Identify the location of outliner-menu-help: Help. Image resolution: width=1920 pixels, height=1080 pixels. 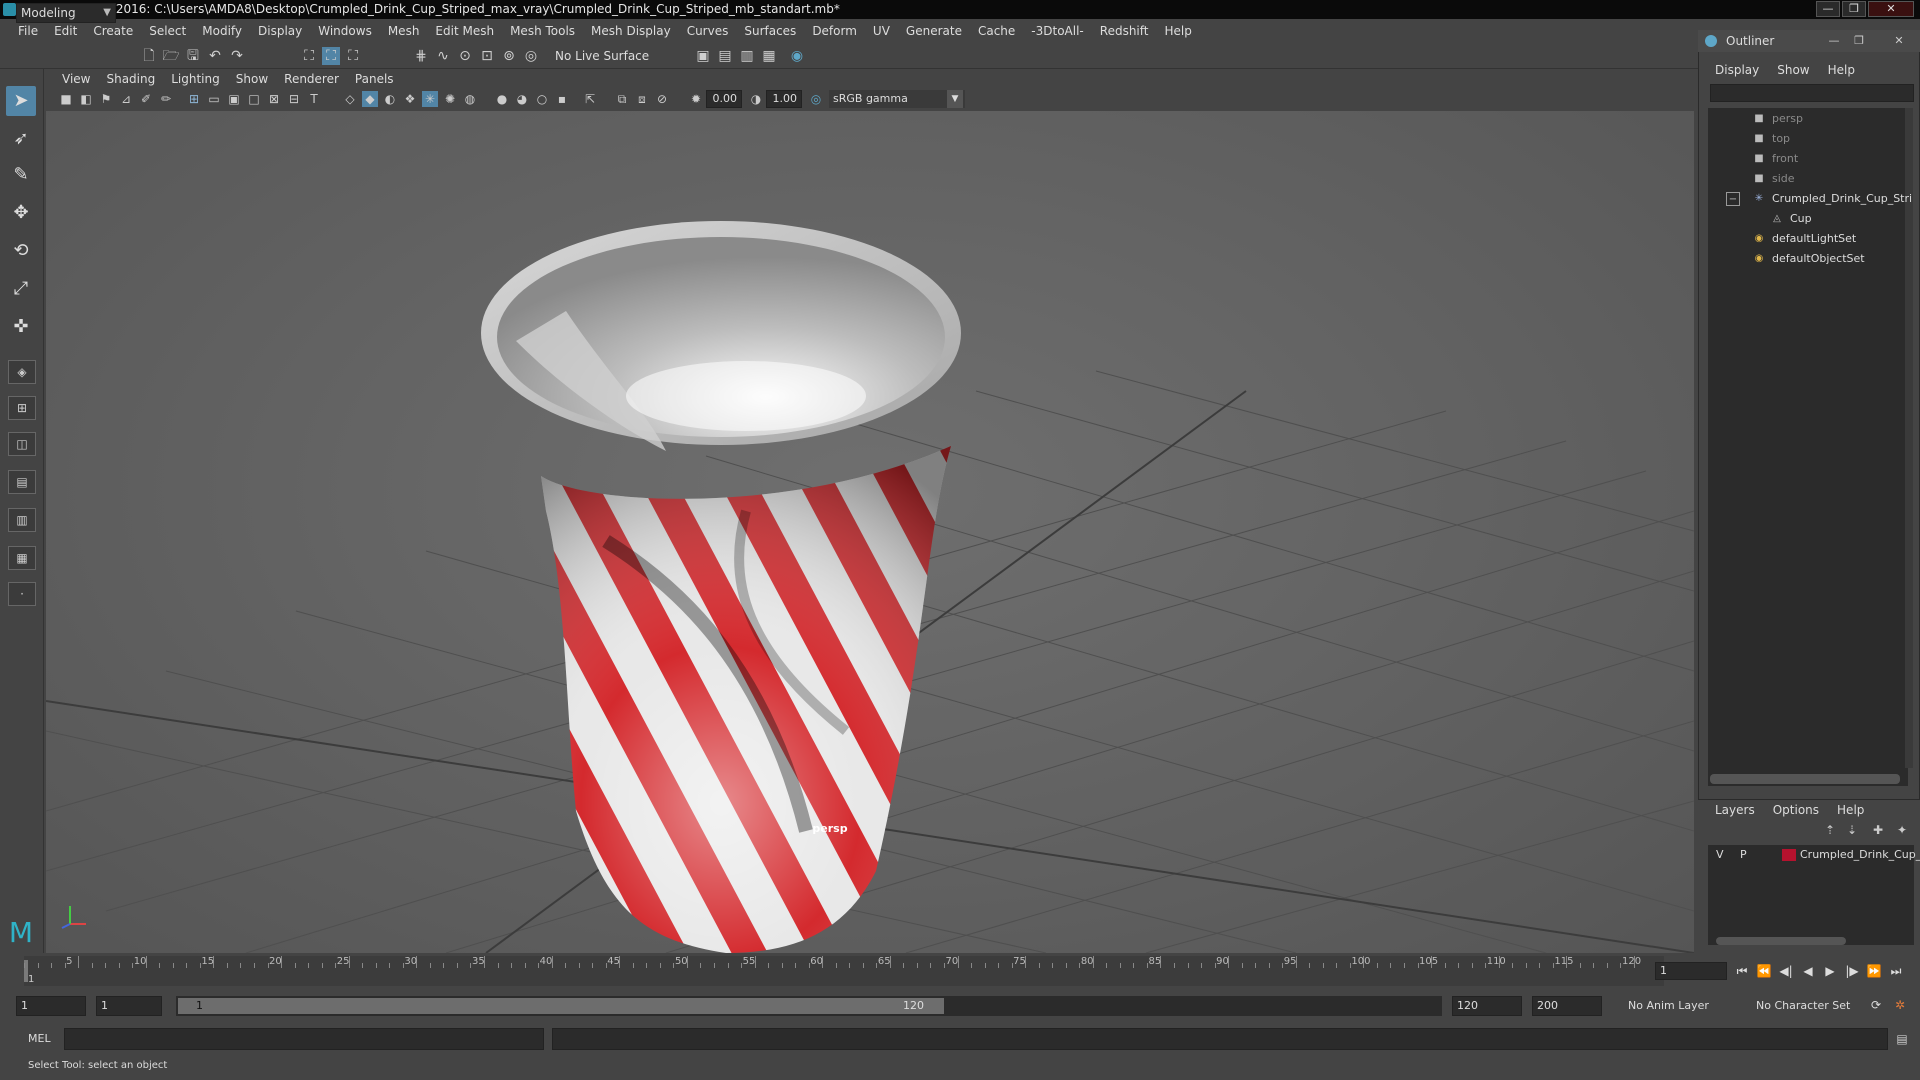
(1841, 70).